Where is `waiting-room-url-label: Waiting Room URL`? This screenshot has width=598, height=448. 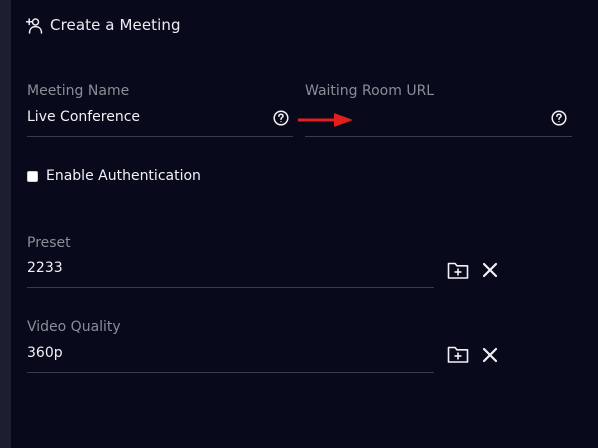
waiting-room-url-label: Waiting Room URL is located at coordinates (370, 91).